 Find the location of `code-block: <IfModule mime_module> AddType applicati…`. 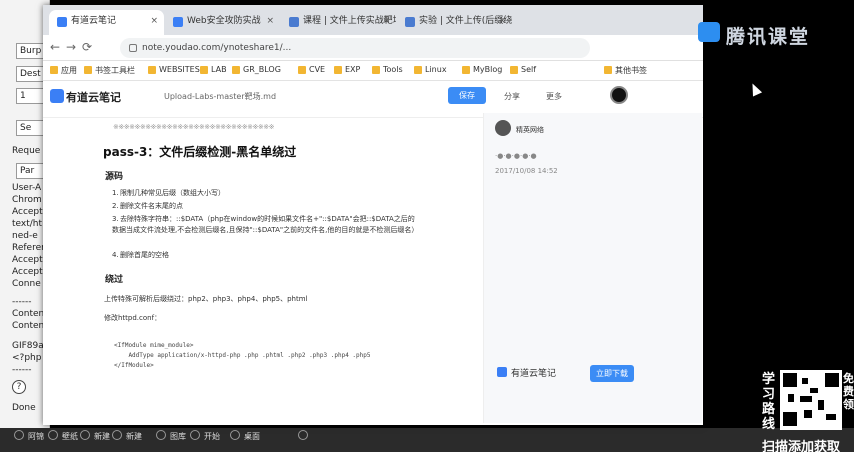

code-block: <IfModule mime_module> AddType applicati… is located at coordinates (279, 356).